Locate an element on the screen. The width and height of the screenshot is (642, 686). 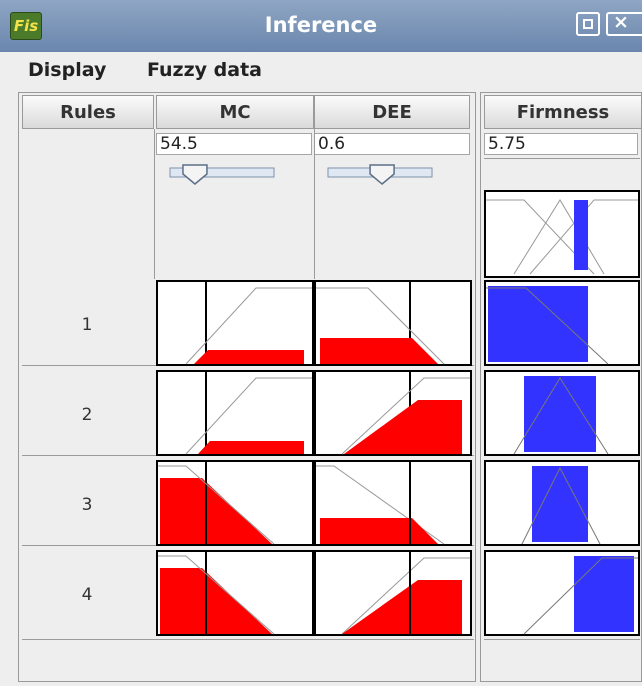
rule-3-firmness-plot is located at coordinates (562, 503).